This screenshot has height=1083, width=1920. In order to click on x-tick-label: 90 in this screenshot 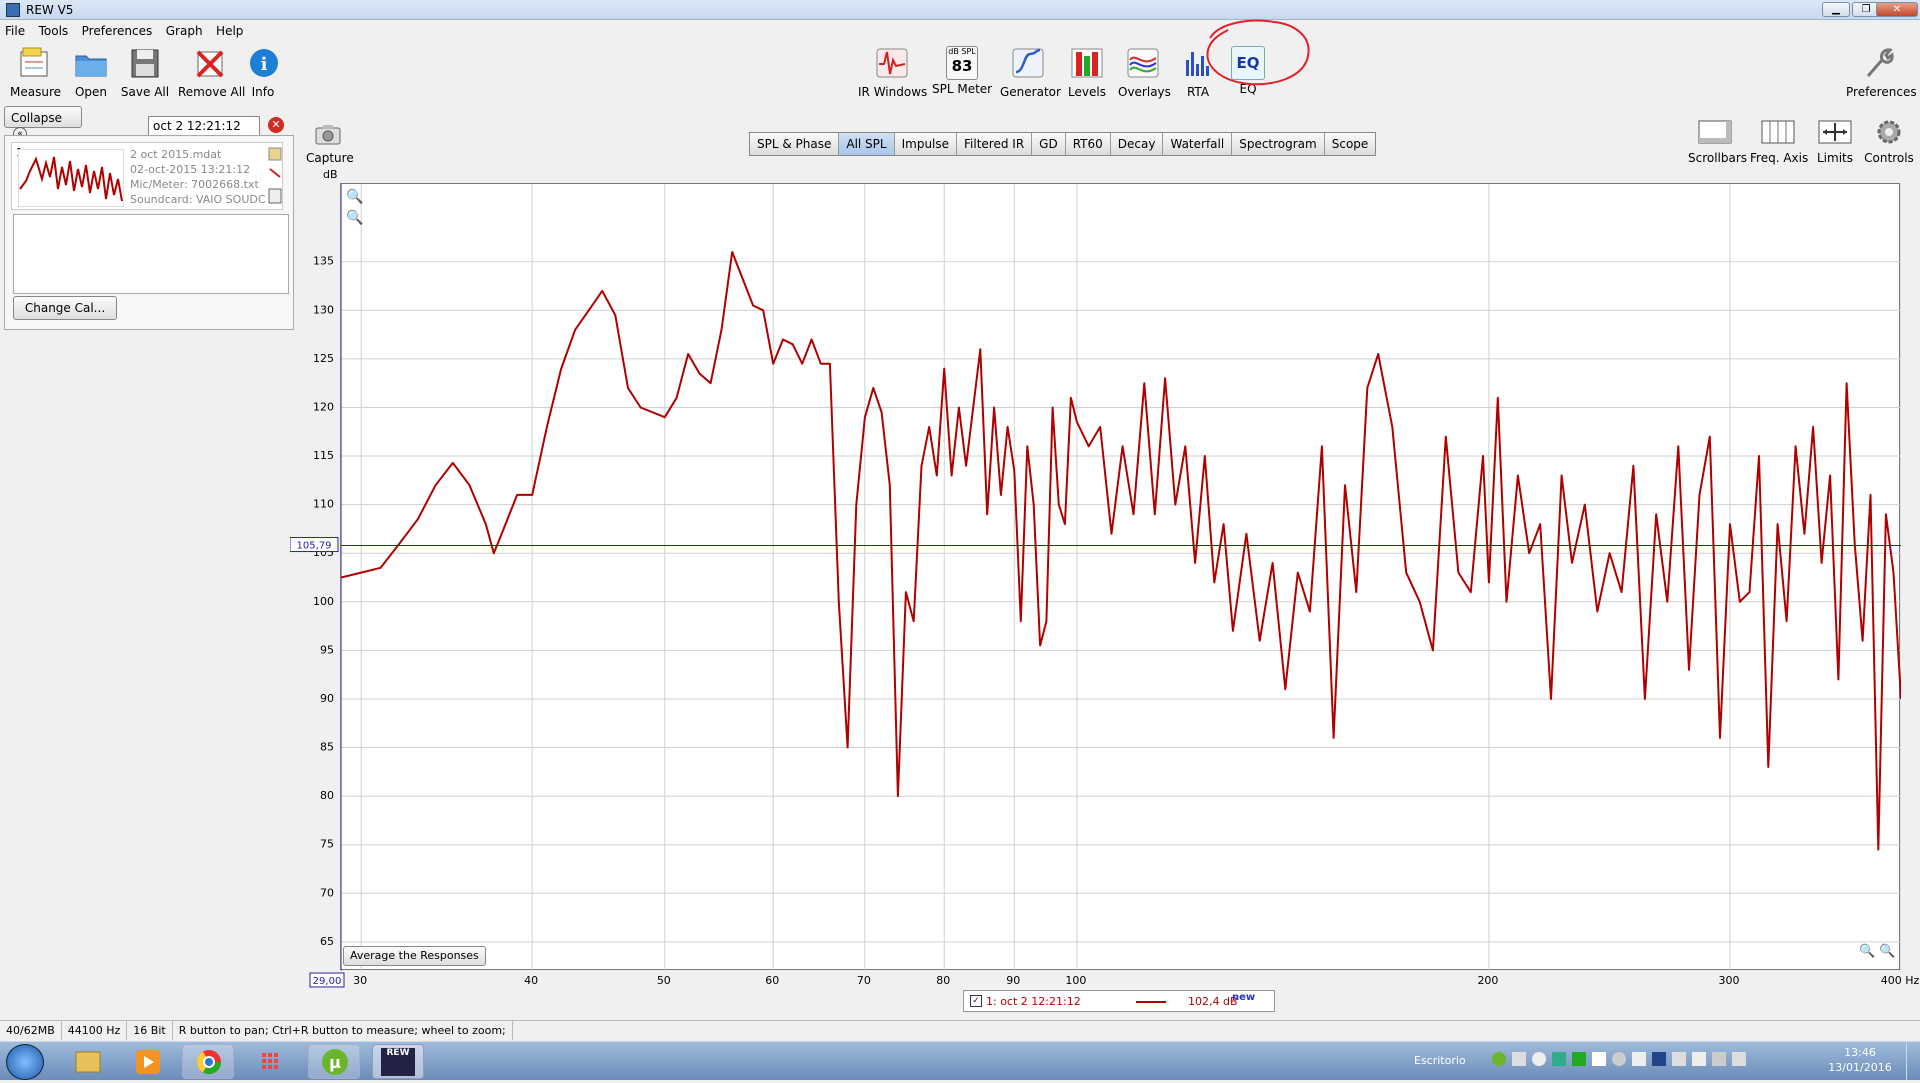, I will do `click(1013, 980)`.